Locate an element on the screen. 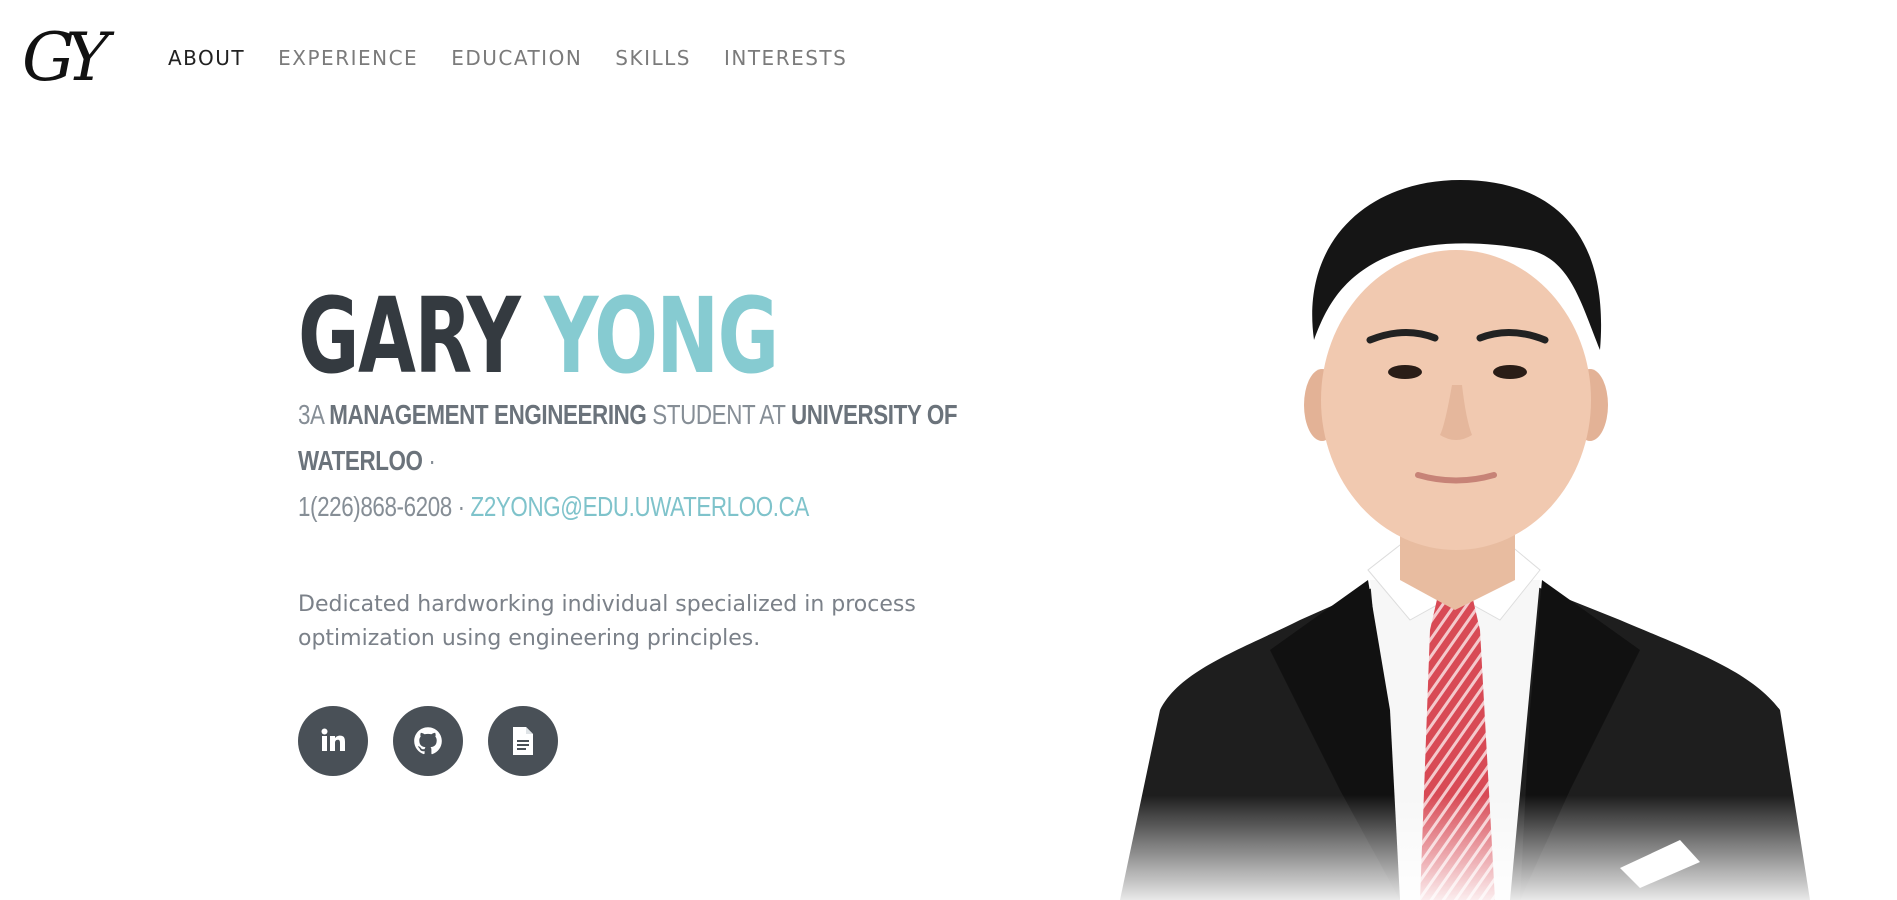  github-icon is located at coordinates (428, 741).